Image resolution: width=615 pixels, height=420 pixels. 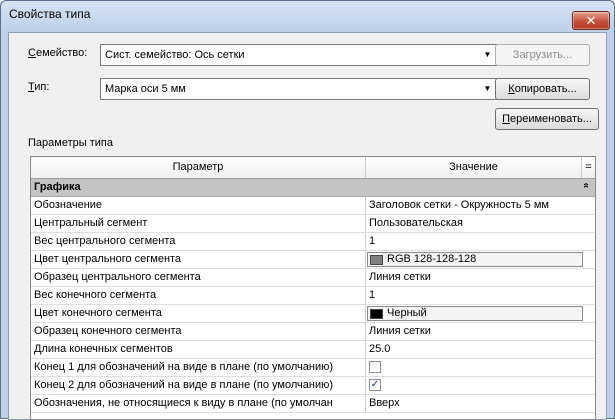 What do you see at coordinates (198, 167) in the screenshot?
I see `column-header-parameter: Параметр` at bounding box center [198, 167].